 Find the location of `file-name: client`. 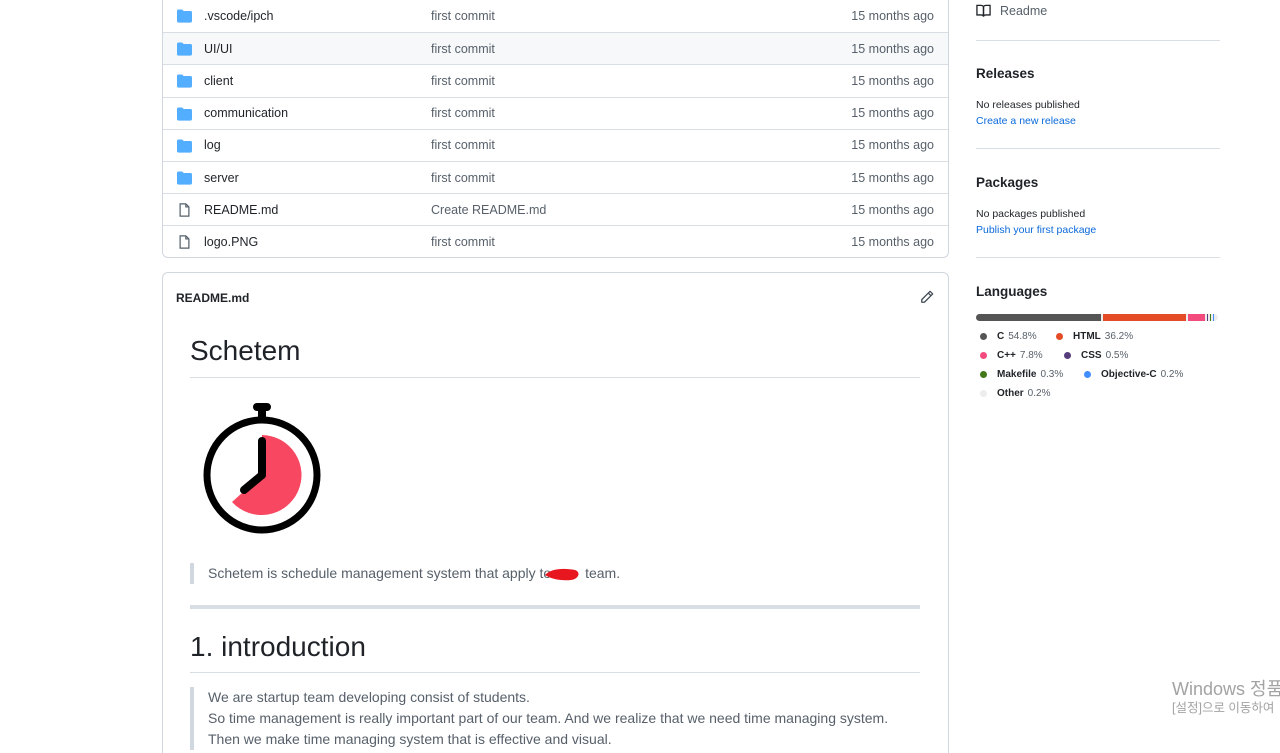

file-name: client is located at coordinates (218, 81).